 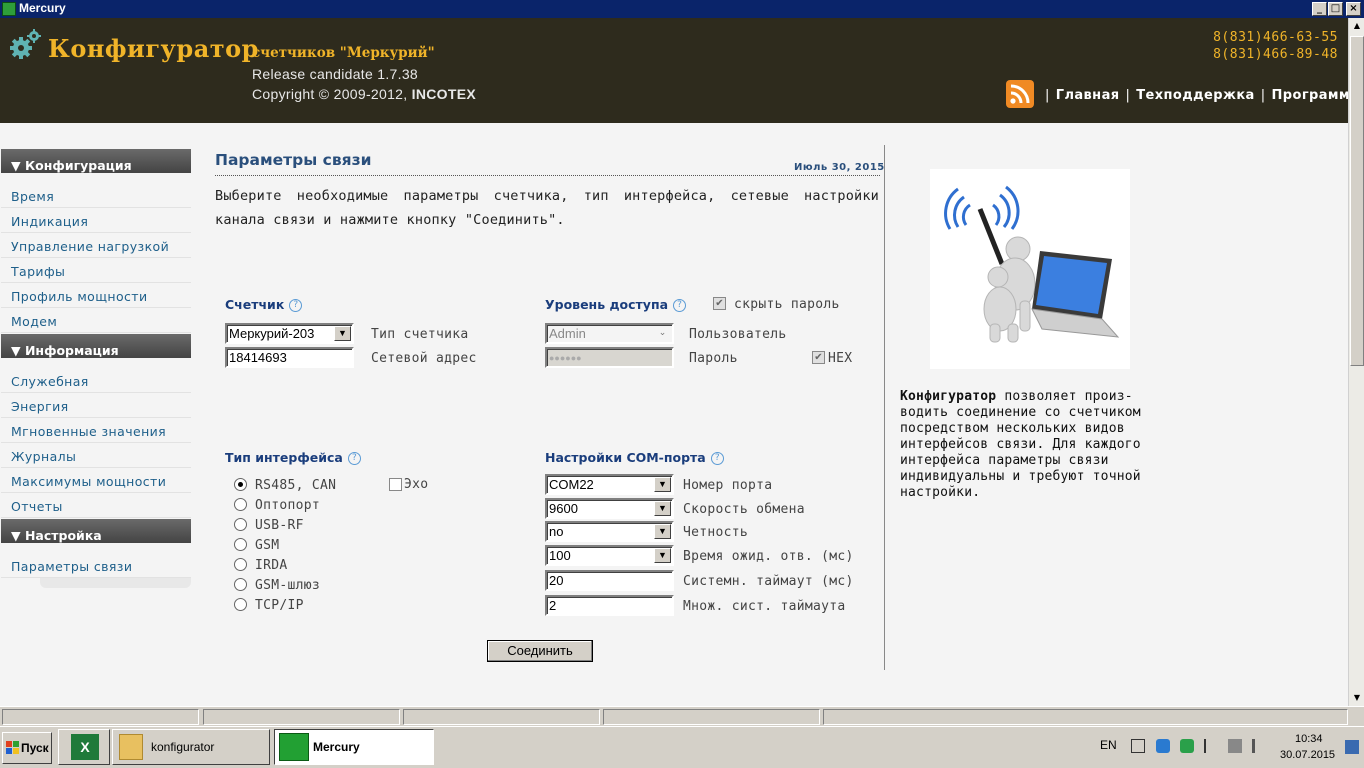 What do you see at coordinates (818, 357) in the screenshot?
I see `hex-checkbox: ✔` at bounding box center [818, 357].